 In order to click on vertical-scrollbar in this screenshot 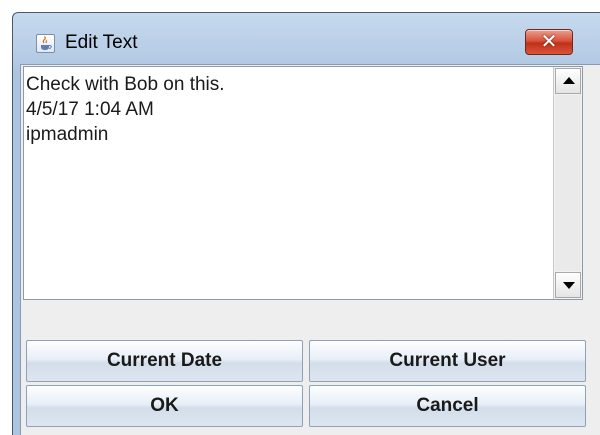, I will do `click(567, 183)`.